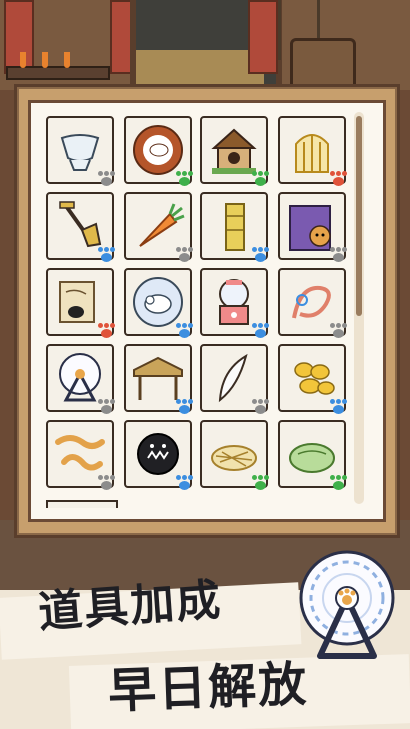 The height and width of the screenshot is (729, 410). What do you see at coordinates (58, 73) in the screenshot?
I see `background-shelf` at bounding box center [58, 73].